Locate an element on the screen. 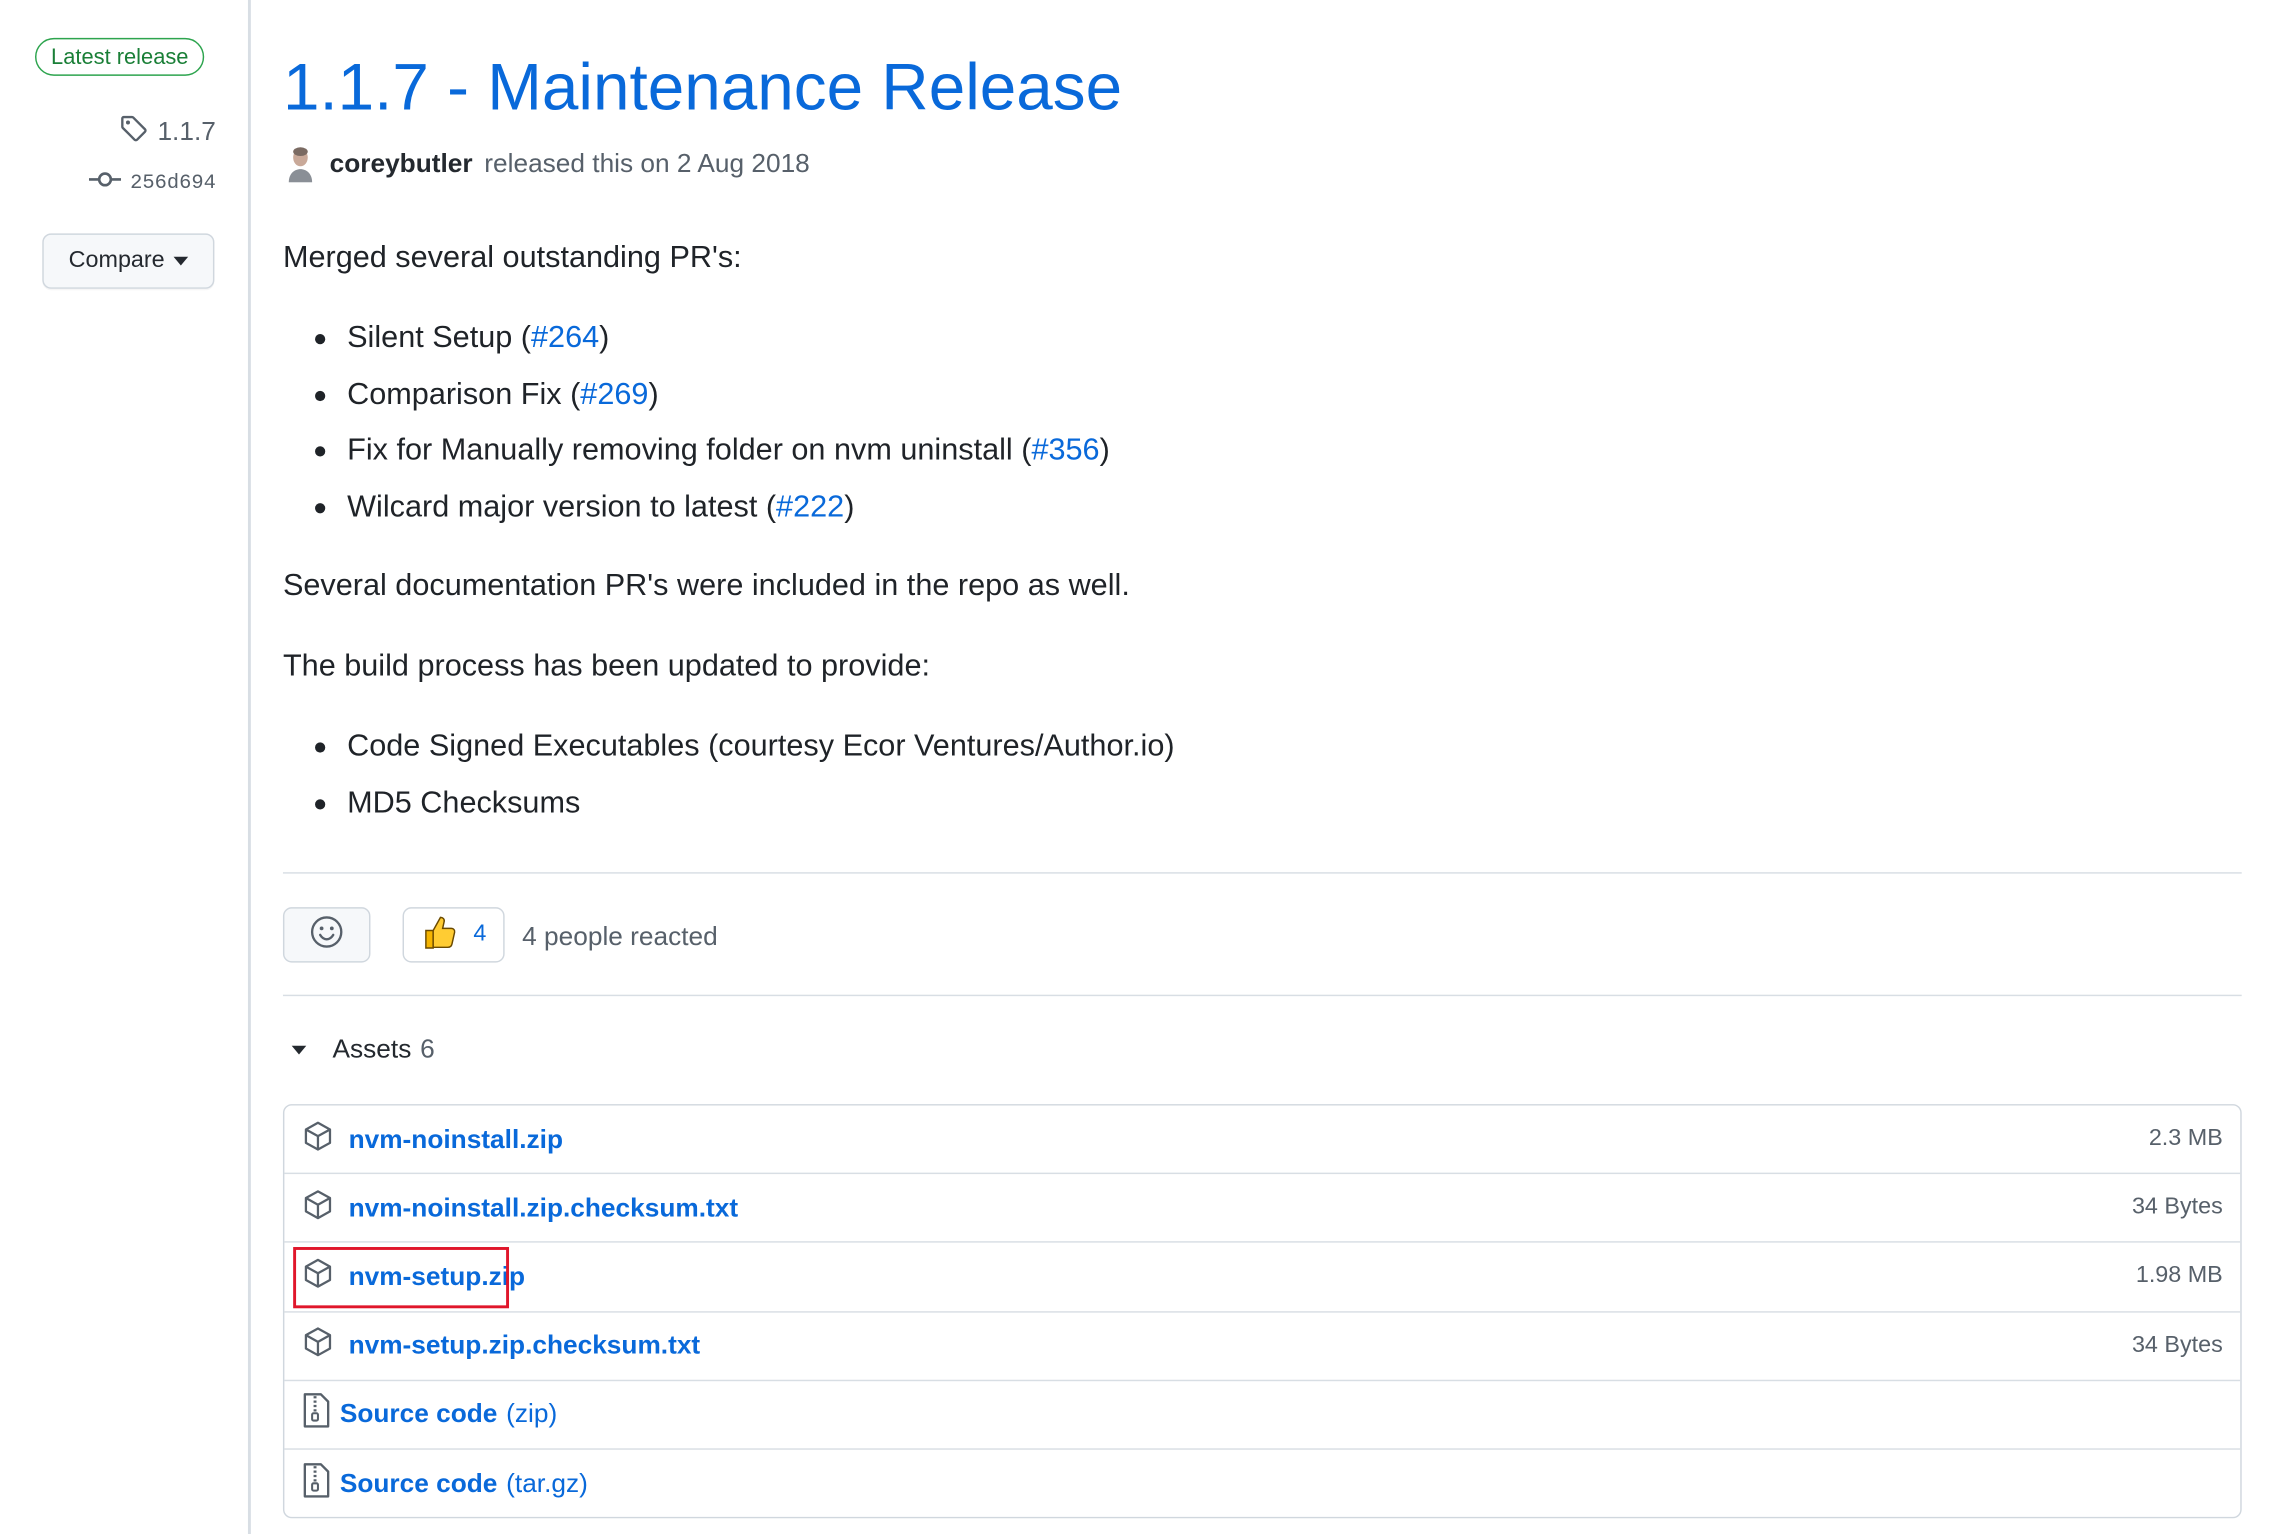  commit-link: 256d694 is located at coordinates (152, 183).